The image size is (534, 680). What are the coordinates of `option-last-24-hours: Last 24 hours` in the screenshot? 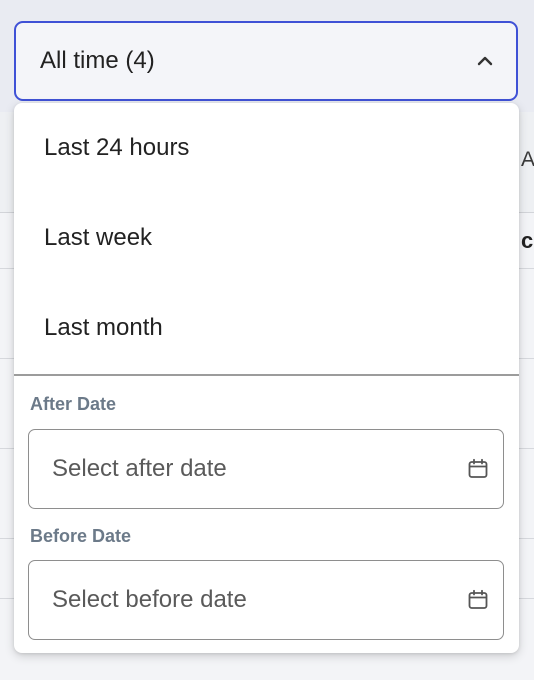 It's located at (266, 148).